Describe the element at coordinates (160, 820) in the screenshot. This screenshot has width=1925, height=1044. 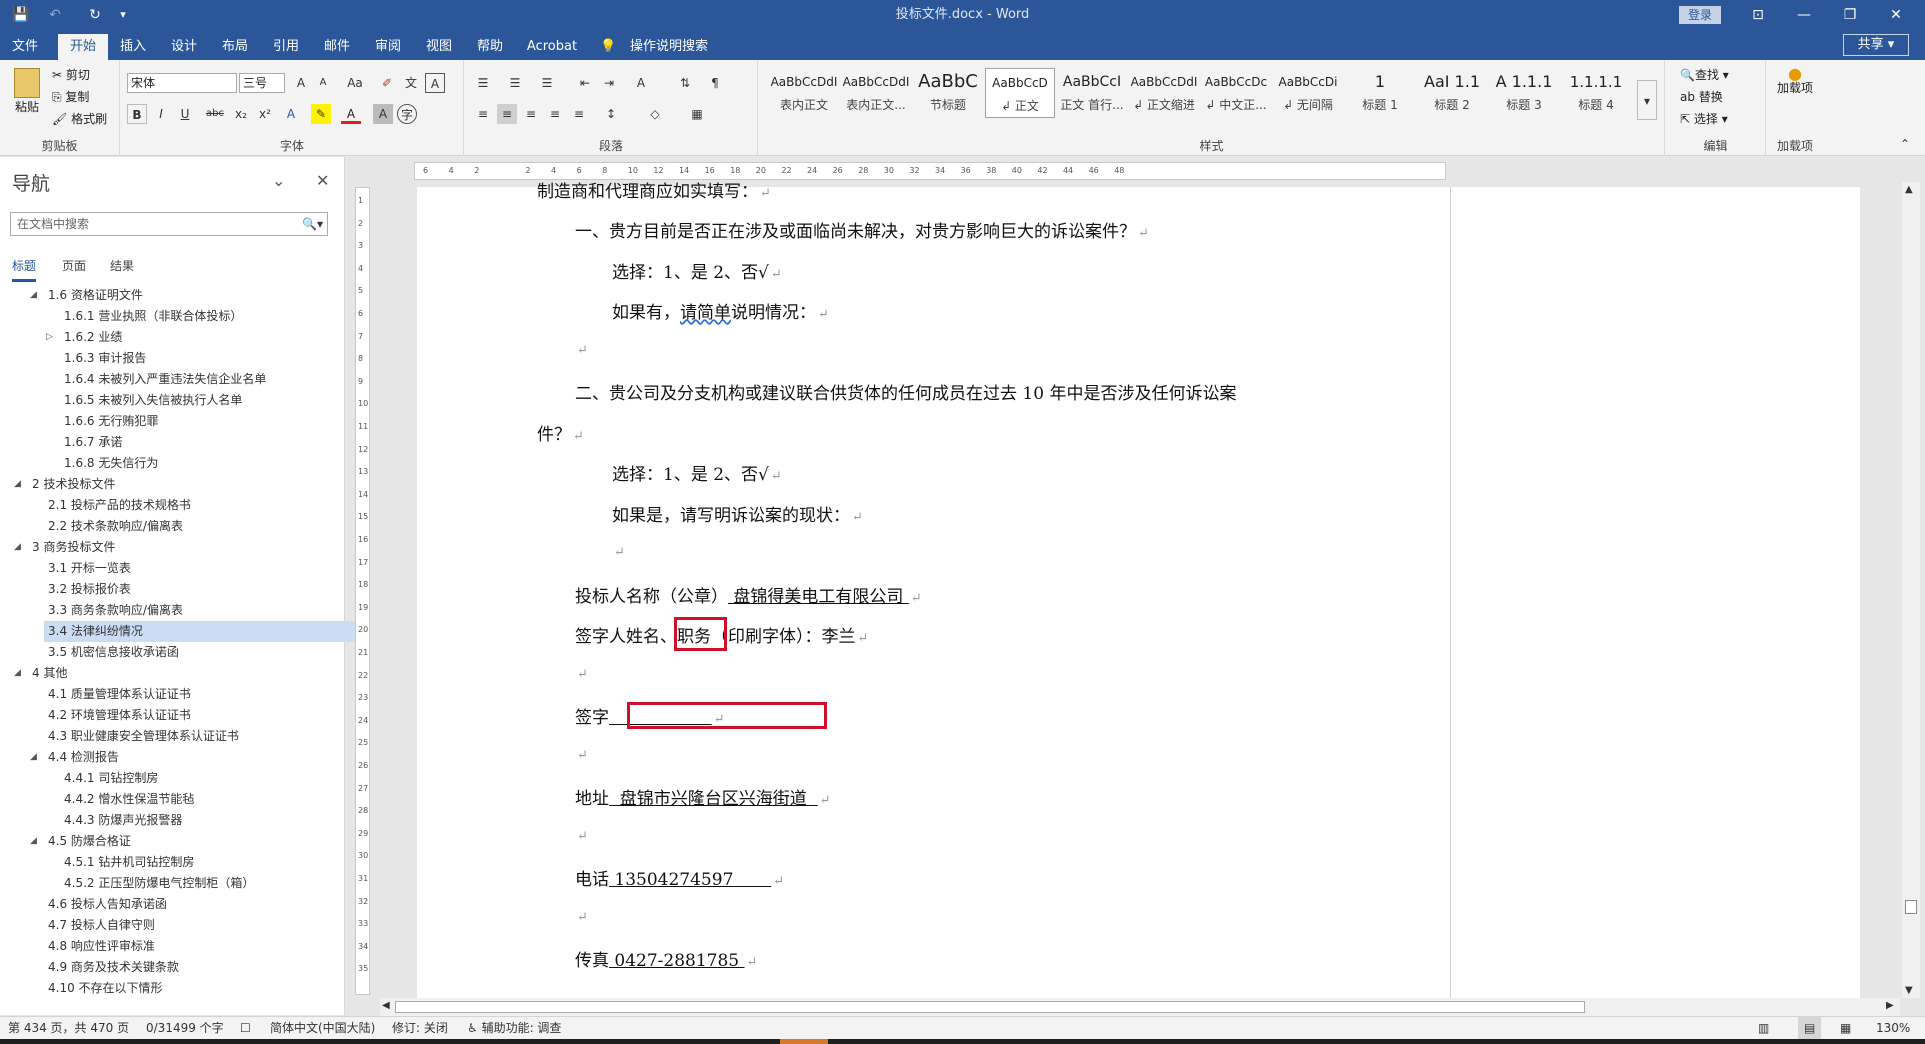
I see `nav-heading-item: 4.4.3 防爆声光报警器` at that location.